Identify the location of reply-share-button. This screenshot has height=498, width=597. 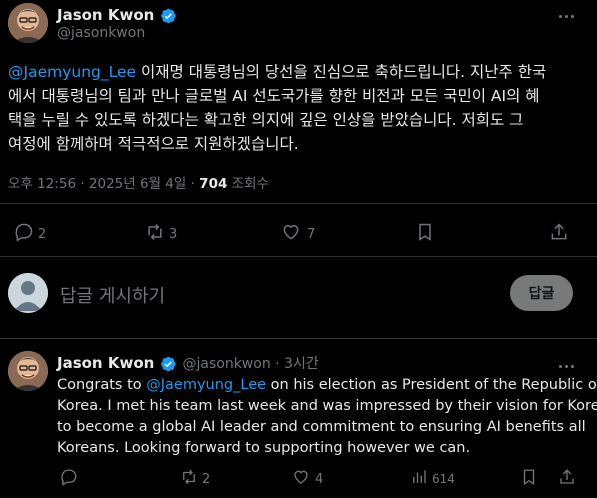
(567, 479).